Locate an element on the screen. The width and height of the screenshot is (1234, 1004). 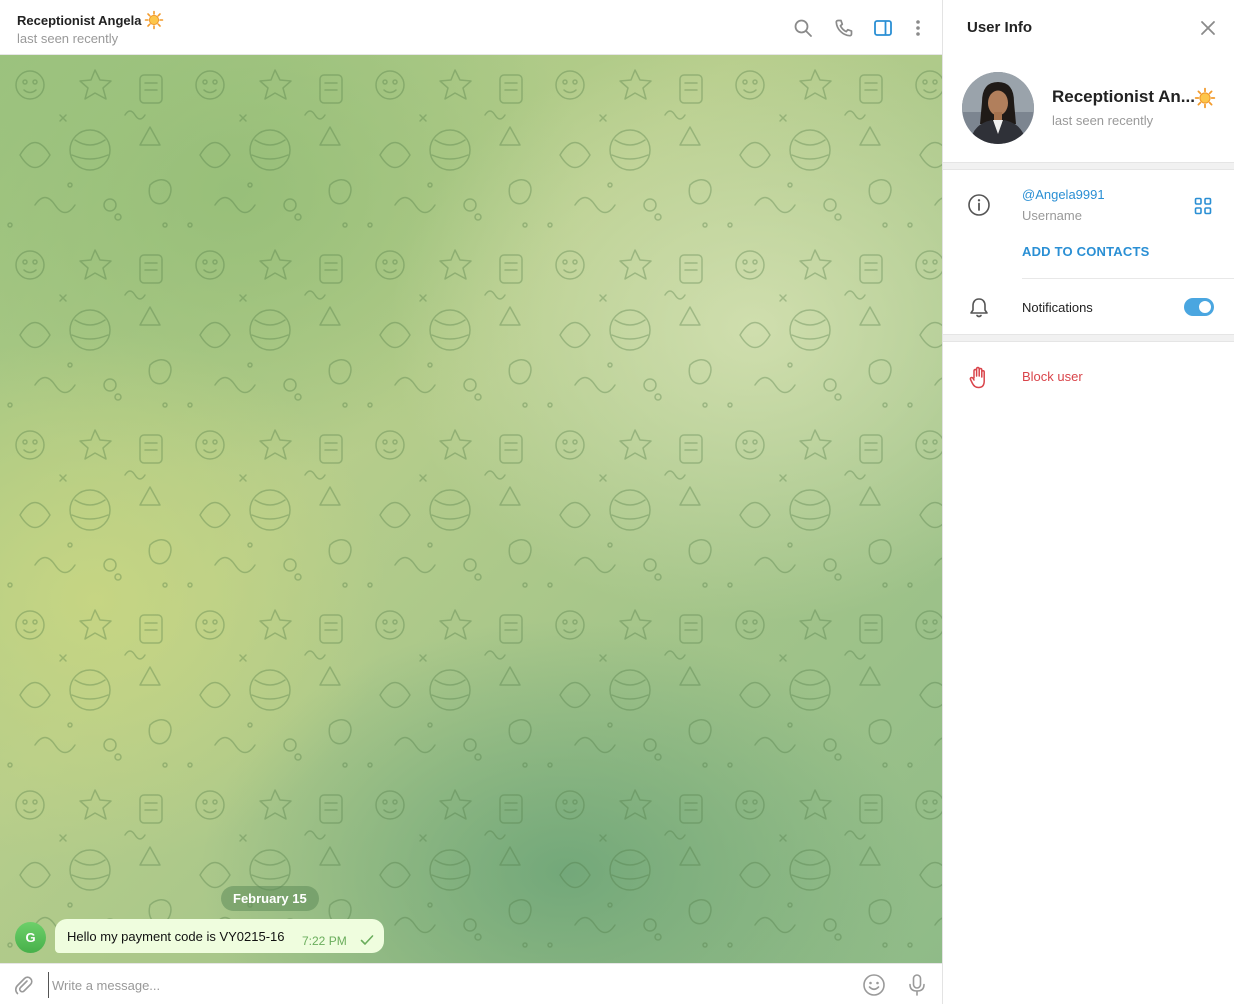
sidebar-toggle-icon is located at coordinates (883, 28).